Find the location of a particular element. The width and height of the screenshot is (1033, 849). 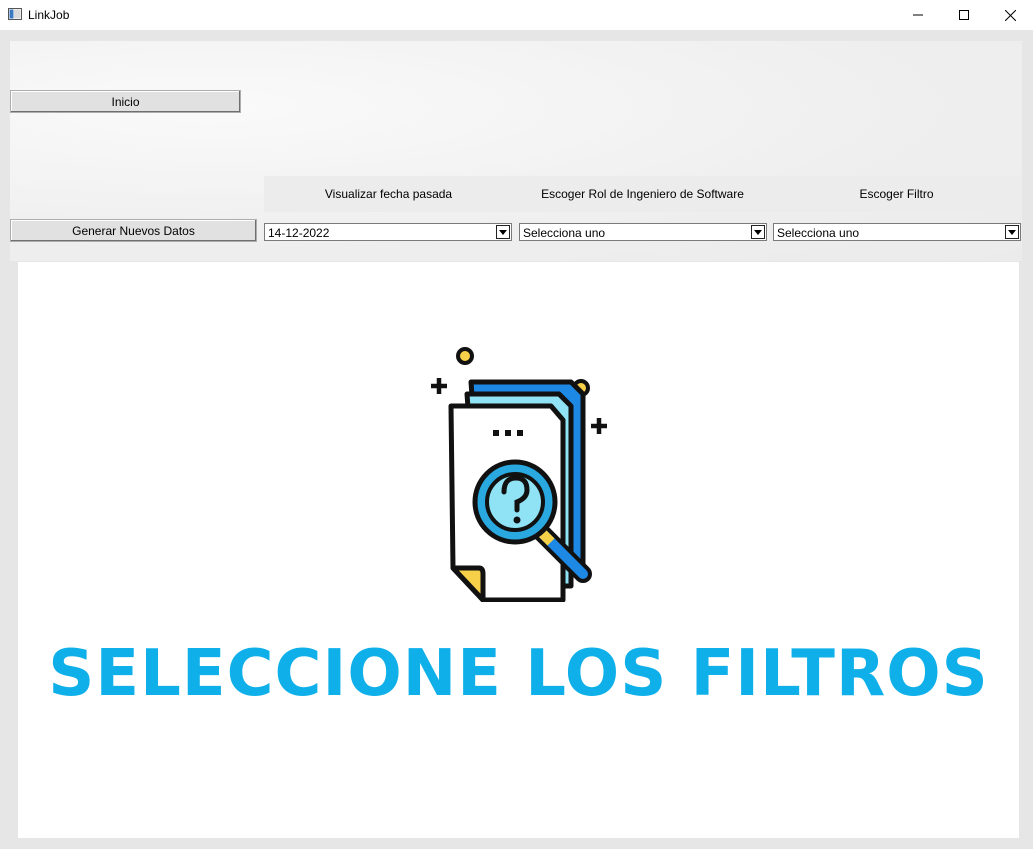

maximize-button is located at coordinates (964, 15).